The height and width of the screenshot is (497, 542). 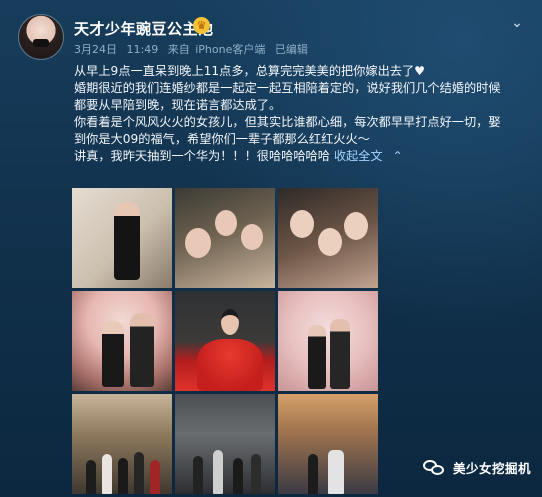 What do you see at coordinates (41, 37) in the screenshot?
I see `avatar` at bounding box center [41, 37].